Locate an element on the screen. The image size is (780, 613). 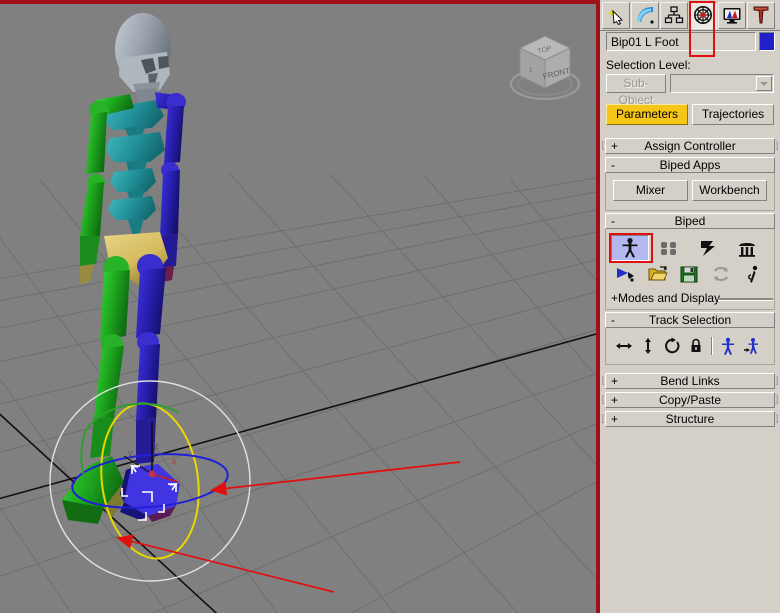
rollout-title-biped: Biped is located at coordinates (690, 221).